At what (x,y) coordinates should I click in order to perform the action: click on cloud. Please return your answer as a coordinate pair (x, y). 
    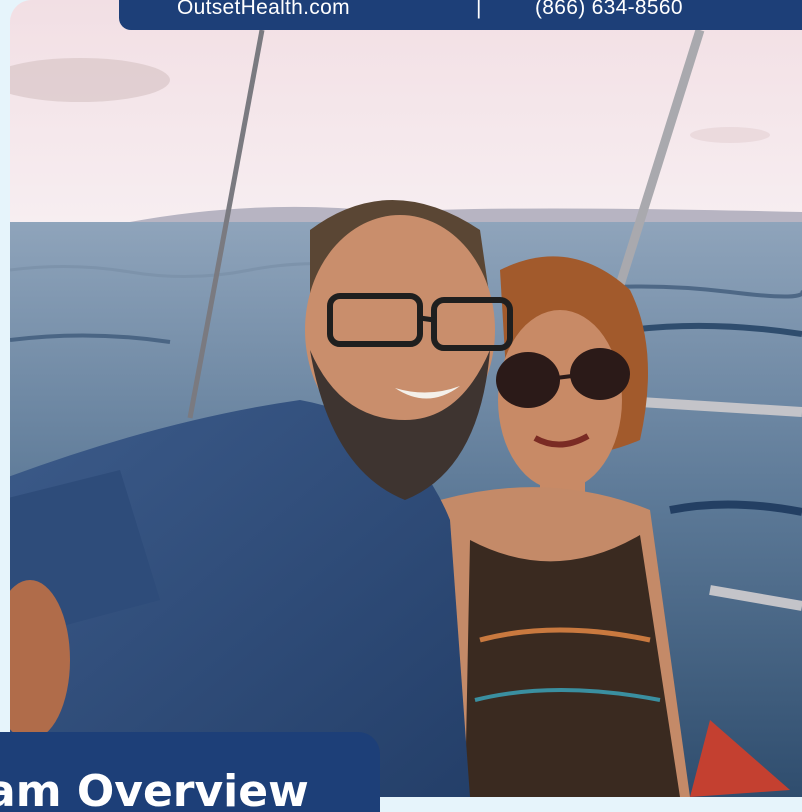
    Looking at the image, I should click on (730, 135).